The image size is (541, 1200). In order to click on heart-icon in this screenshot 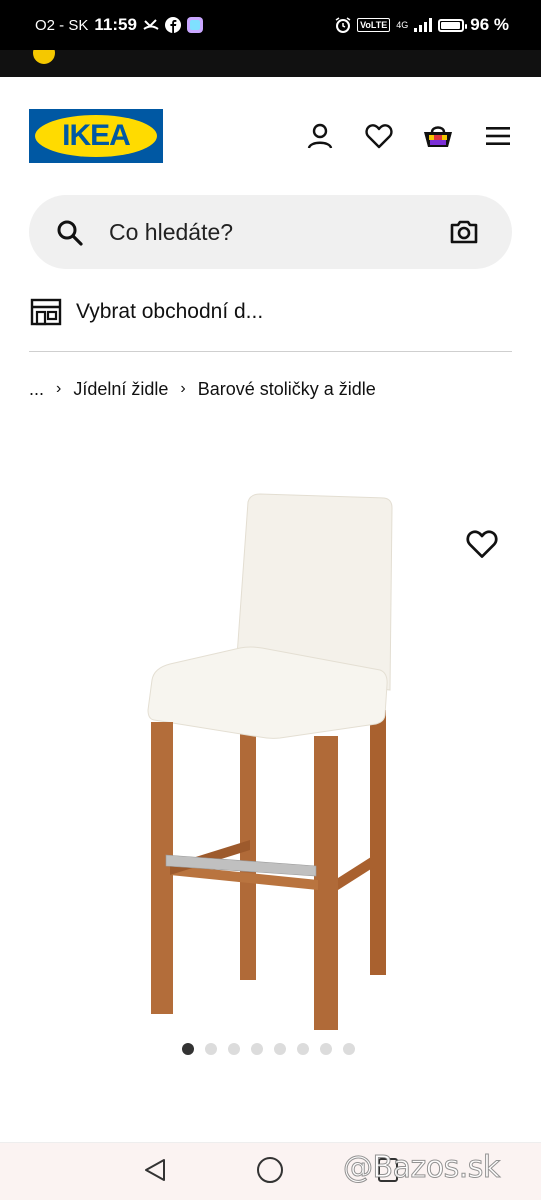, I will do `click(379, 136)`.